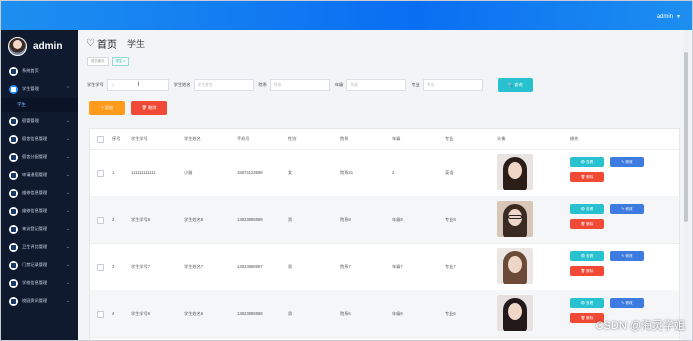  I want to click on sidebar-item: 门禁记录管理 ⌄, so click(39, 265).